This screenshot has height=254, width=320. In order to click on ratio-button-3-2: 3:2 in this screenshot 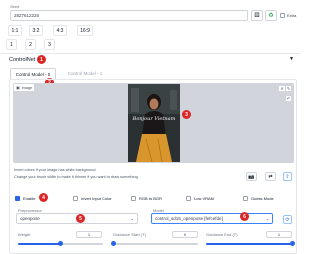, I will do `click(36, 30)`.